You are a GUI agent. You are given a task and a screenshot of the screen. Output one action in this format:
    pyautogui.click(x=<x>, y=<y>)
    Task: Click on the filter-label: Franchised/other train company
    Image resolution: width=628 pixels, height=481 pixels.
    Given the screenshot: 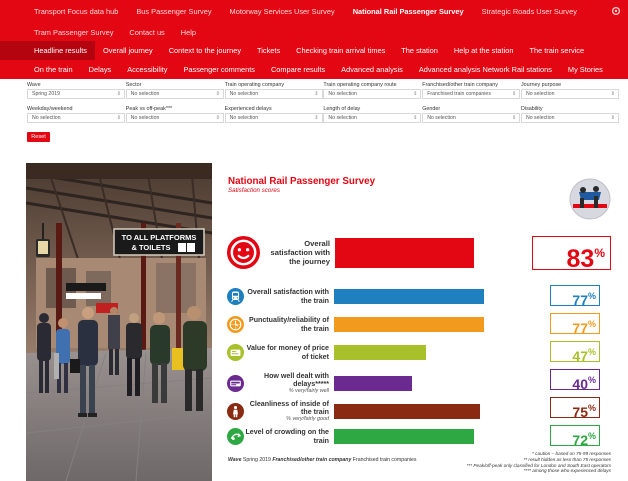 What is the action you would take?
    pyautogui.click(x=460, y=85)
    